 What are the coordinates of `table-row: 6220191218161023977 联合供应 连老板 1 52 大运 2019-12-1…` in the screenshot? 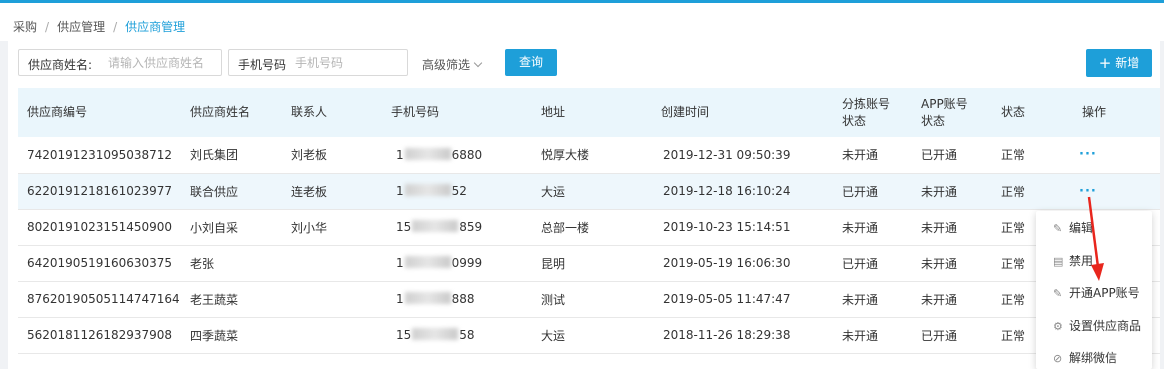 It's located at (589, 191).